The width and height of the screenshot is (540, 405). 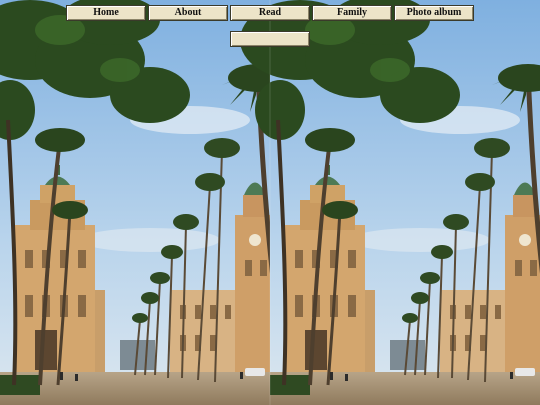 I want to click on nav-read-button: Read, so click(x=270, y=13).